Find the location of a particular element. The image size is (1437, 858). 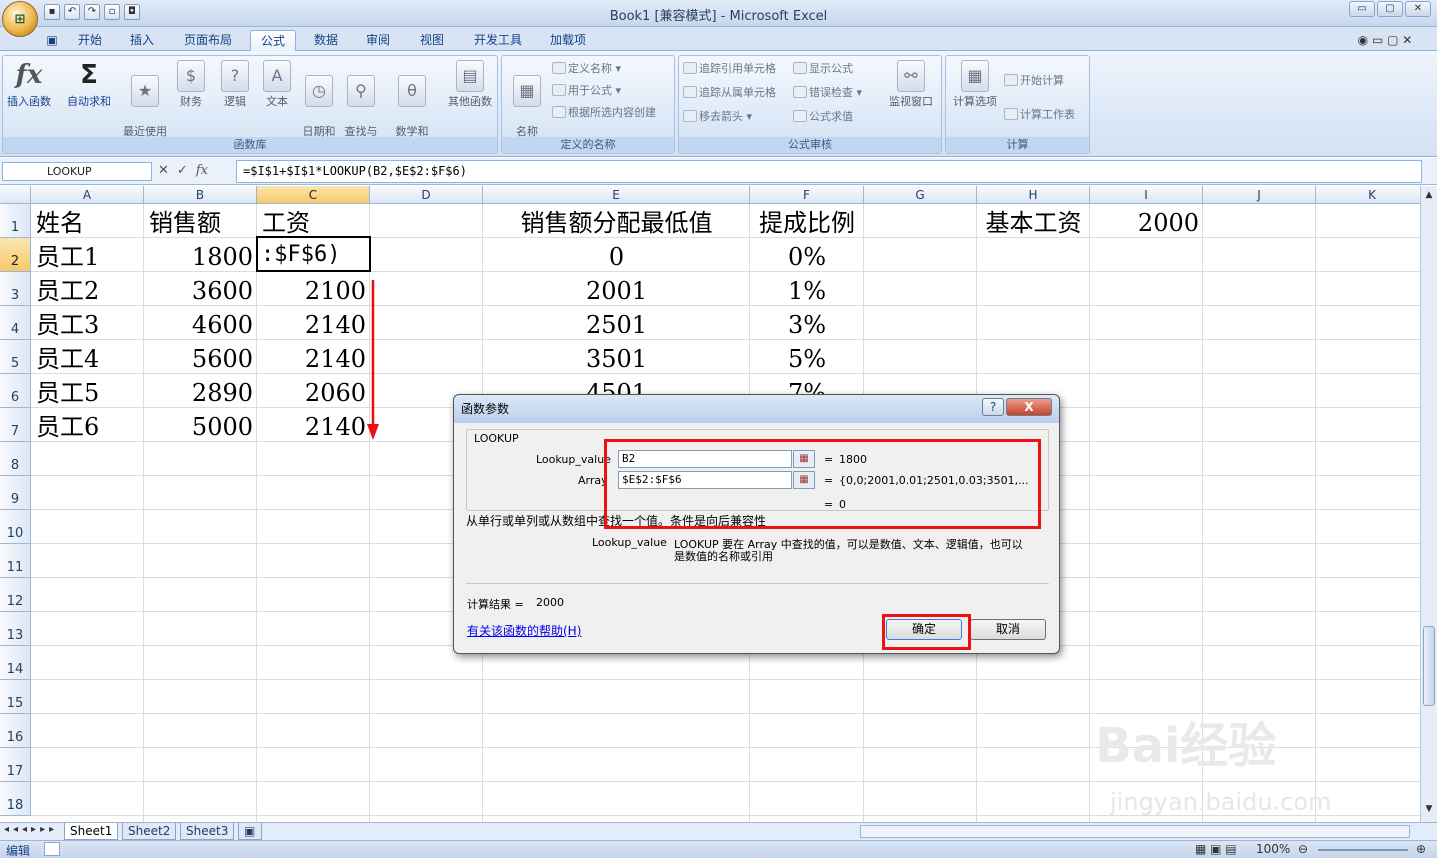

cell-i1: 2000 is located at coordinates (1146, 221).